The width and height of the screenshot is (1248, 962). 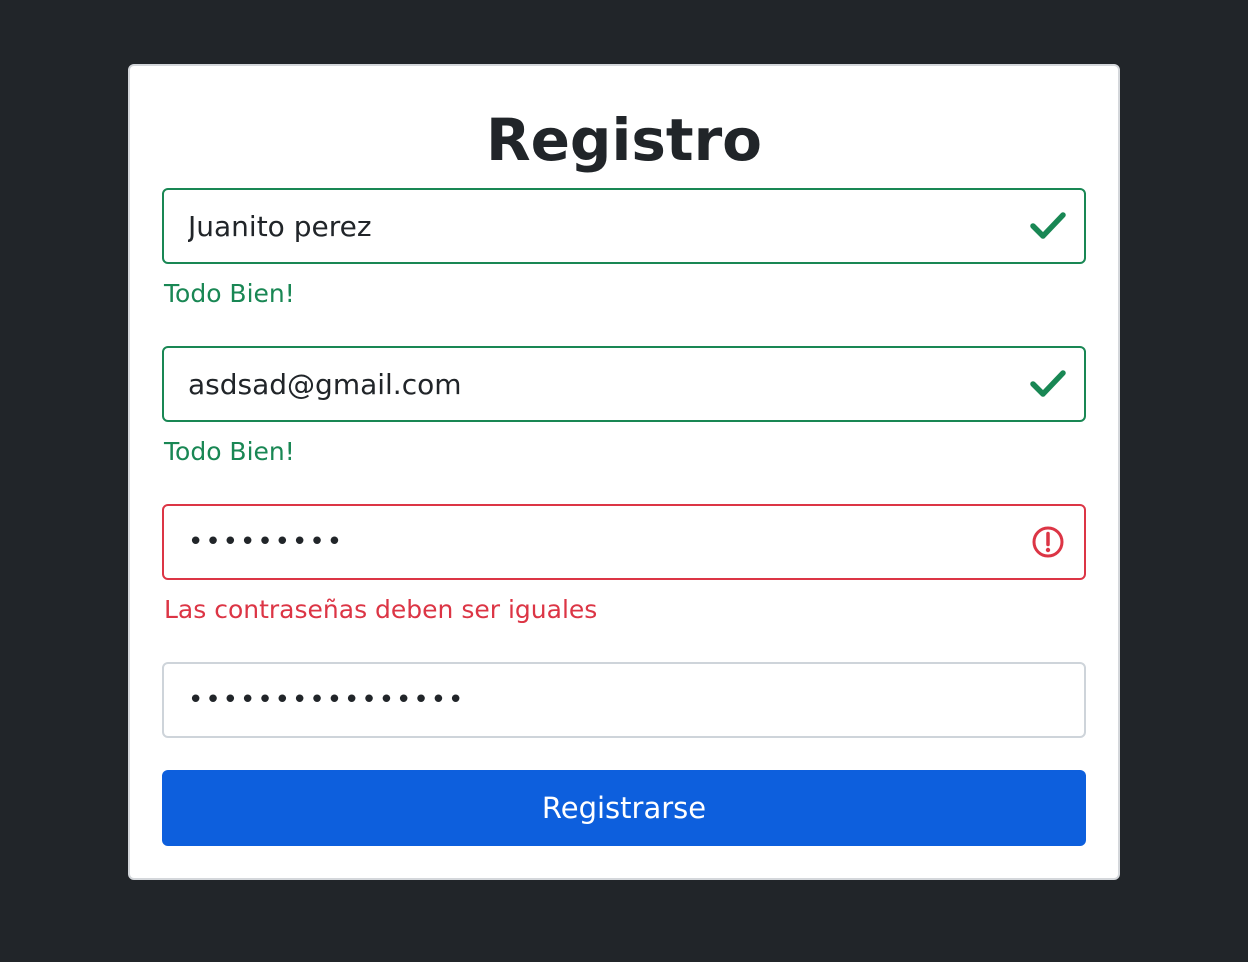 What do you see at coordinates (1048, 542) in the screenshot?
I see `exclamation-circle-icon` at bounding box center [1048, 542].